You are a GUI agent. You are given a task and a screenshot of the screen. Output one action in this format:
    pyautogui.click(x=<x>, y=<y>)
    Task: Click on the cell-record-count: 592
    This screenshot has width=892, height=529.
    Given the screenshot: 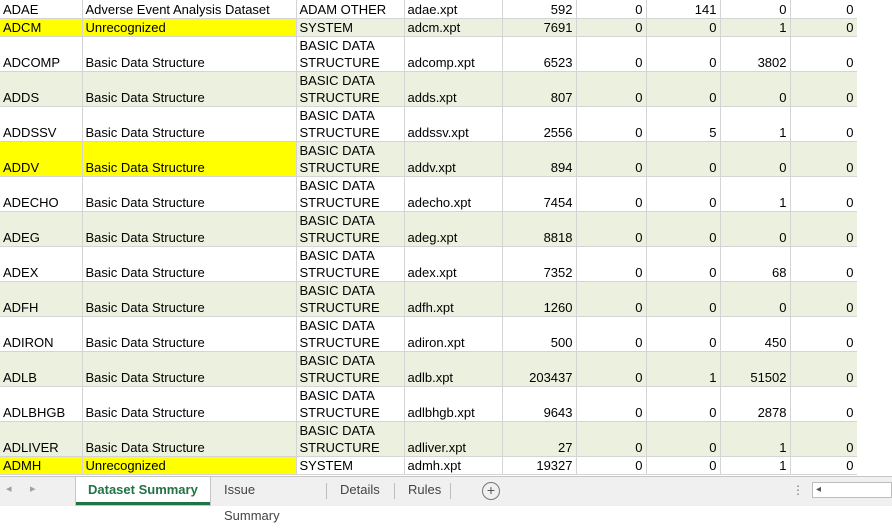 What is the action you would take?
    pyautogui.click(x=539, y=9)
    